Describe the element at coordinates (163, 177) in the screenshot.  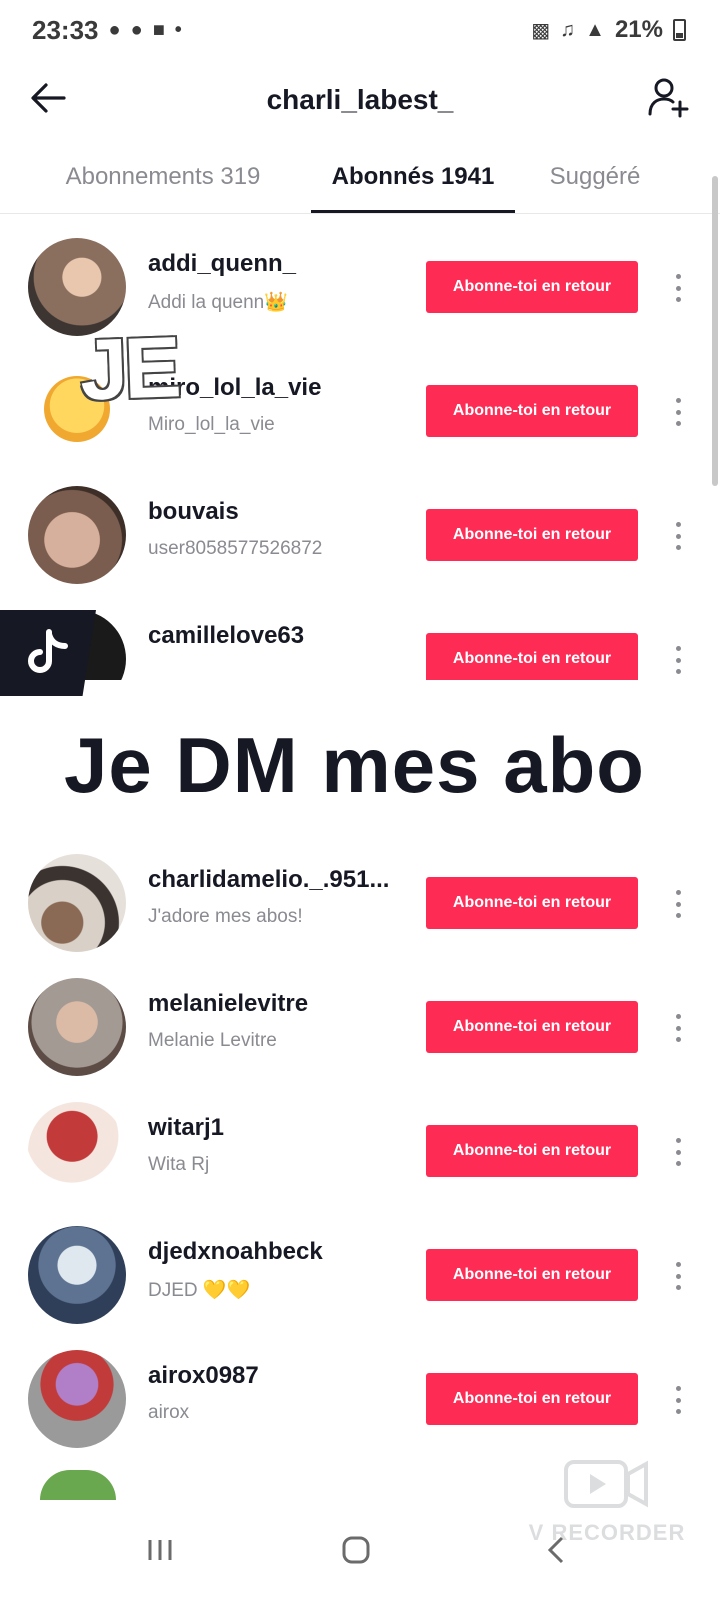
I see `tab-following: Abonnements 319` at that location.